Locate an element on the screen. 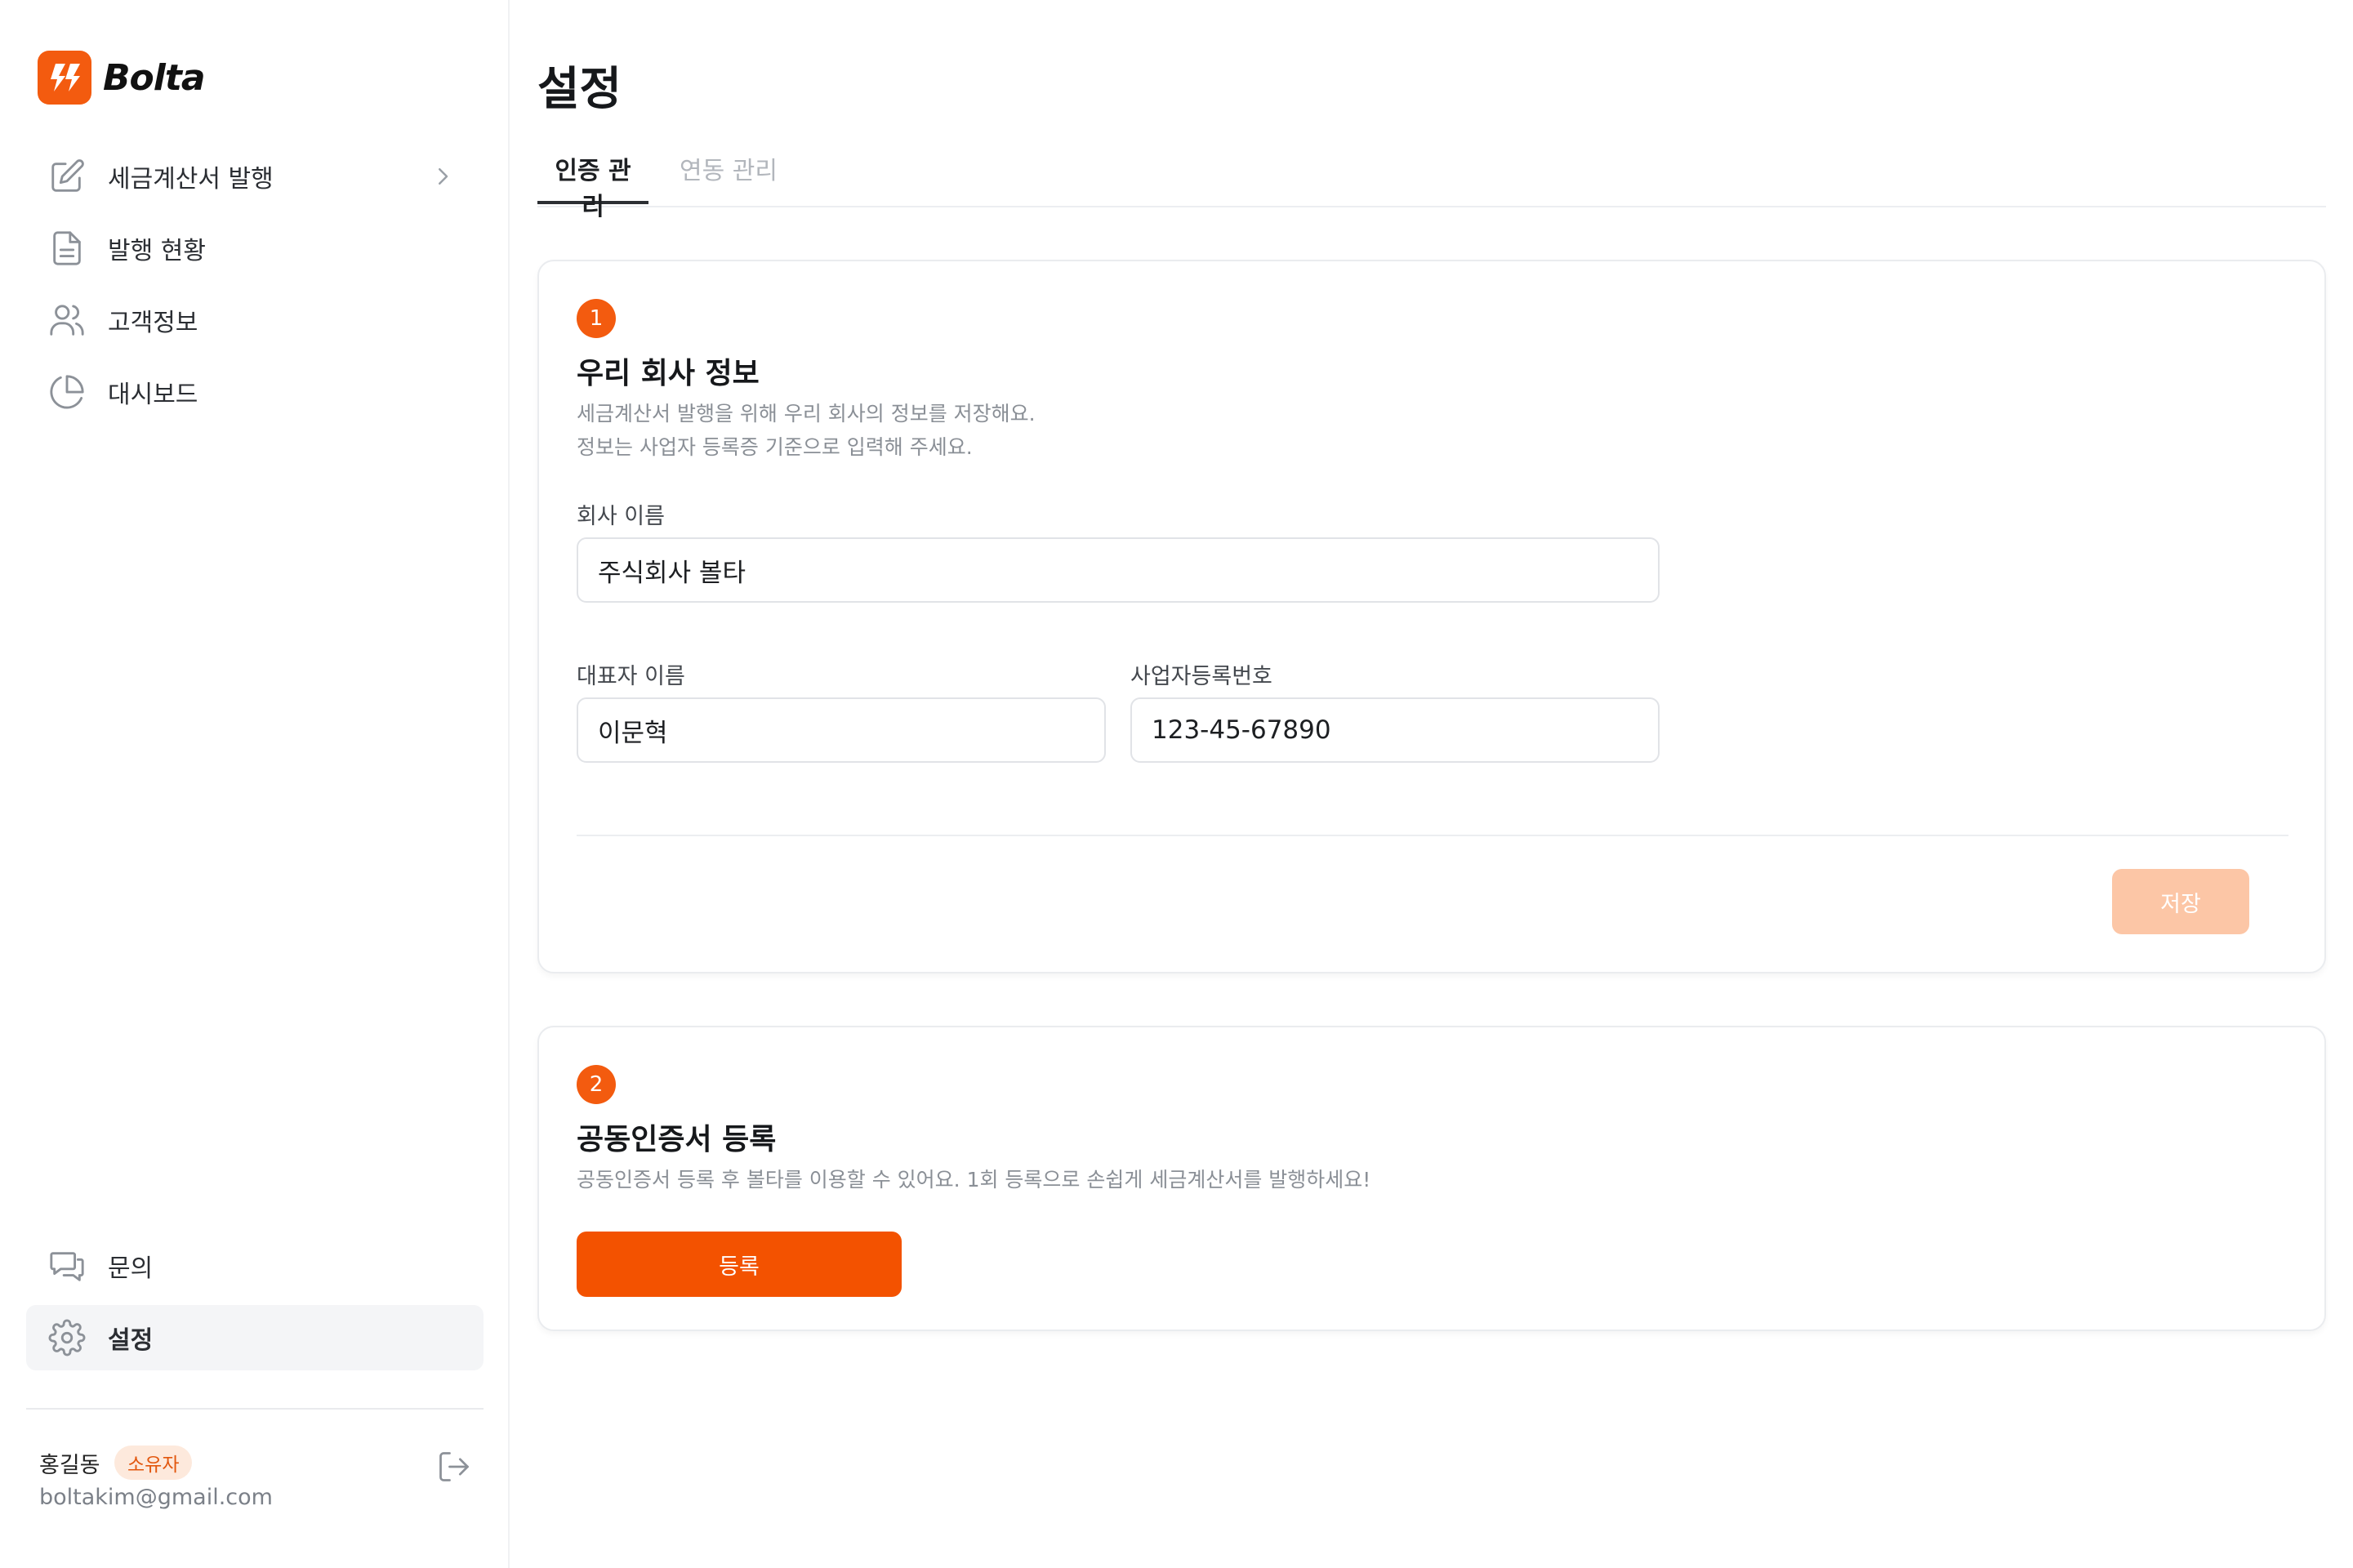 The image size is (2353, 1568). sidebar-item-issue-invoice: 세금계산서 발행 is located at coordinates (255, 176).